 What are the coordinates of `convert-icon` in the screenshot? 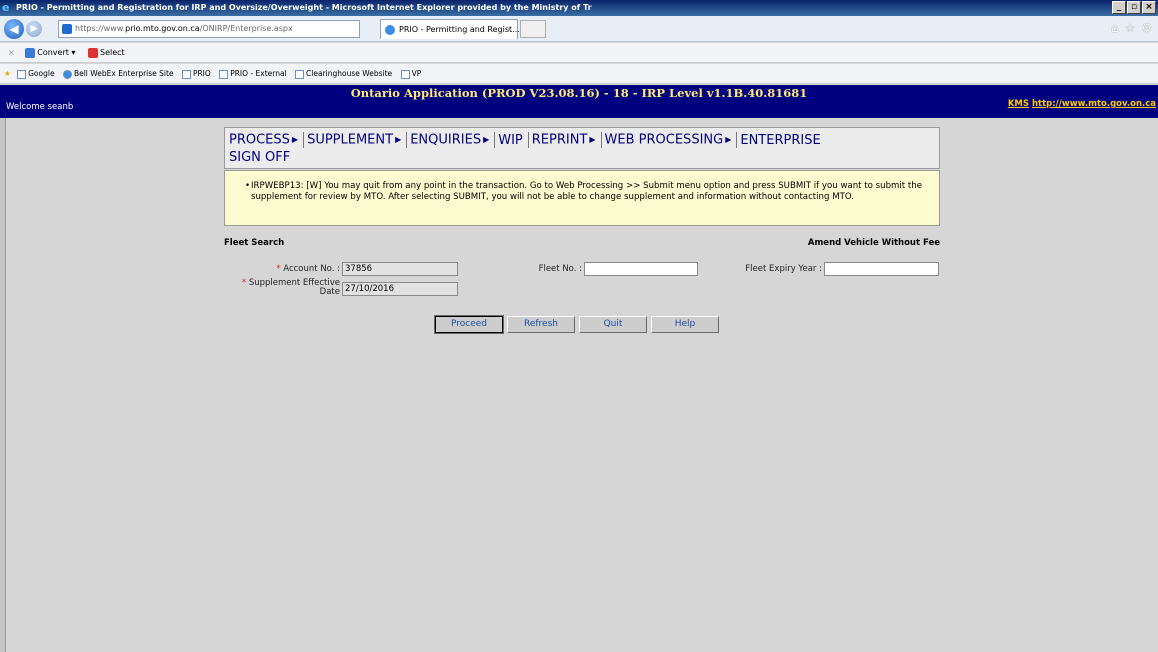 It's located at (30, 52).